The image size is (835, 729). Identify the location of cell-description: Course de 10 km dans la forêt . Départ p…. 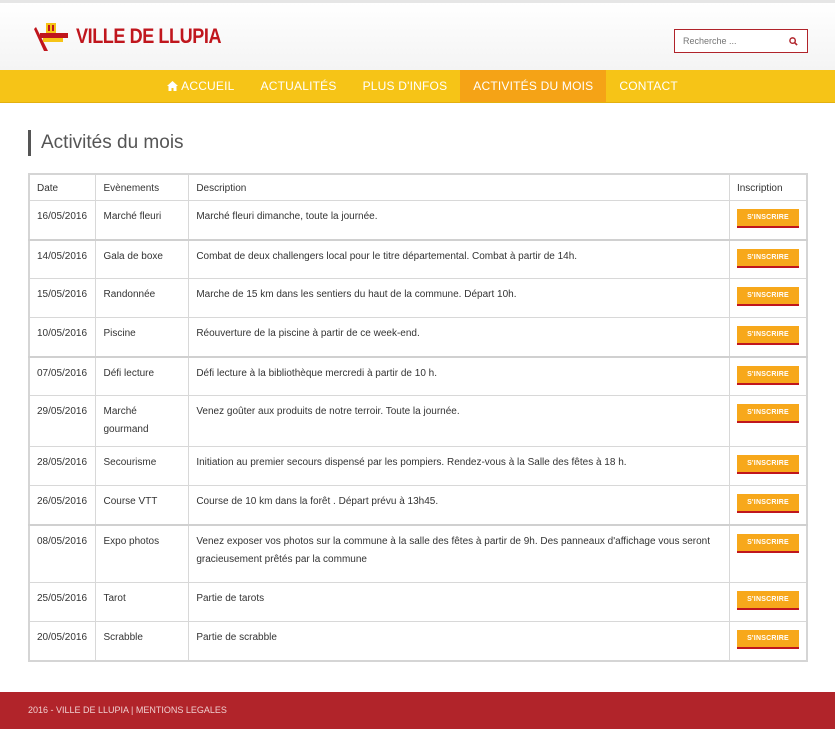
(459, 505).